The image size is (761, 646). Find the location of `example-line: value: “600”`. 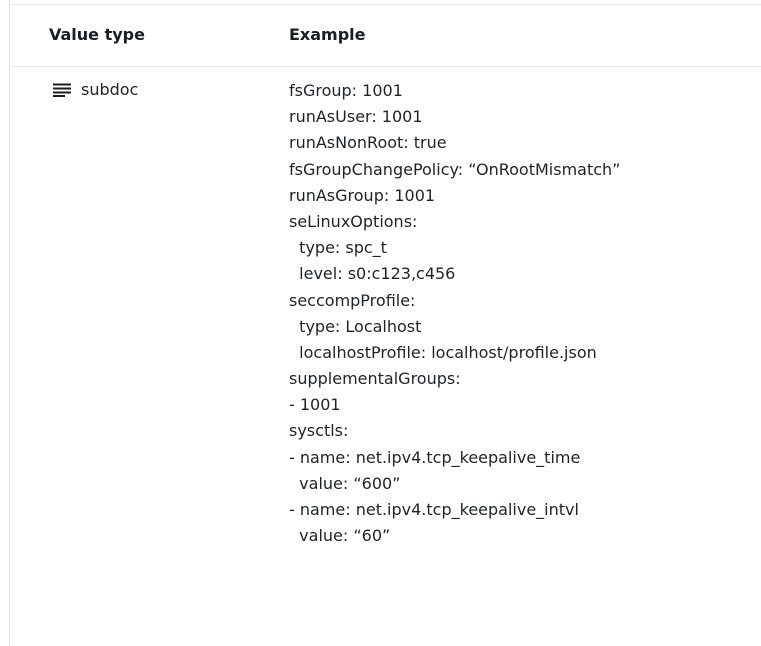

example-line: value: “600” is located at coordinates (345, 483).